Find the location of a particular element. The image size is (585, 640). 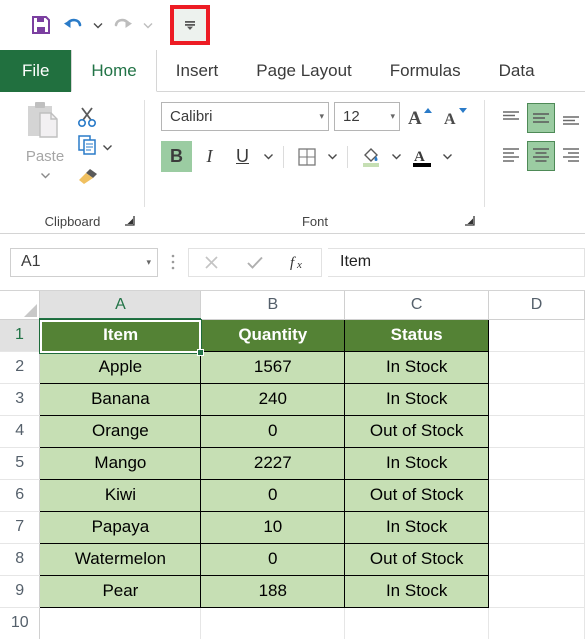

cell-b6: 0 is located at coordinates (273, 495).